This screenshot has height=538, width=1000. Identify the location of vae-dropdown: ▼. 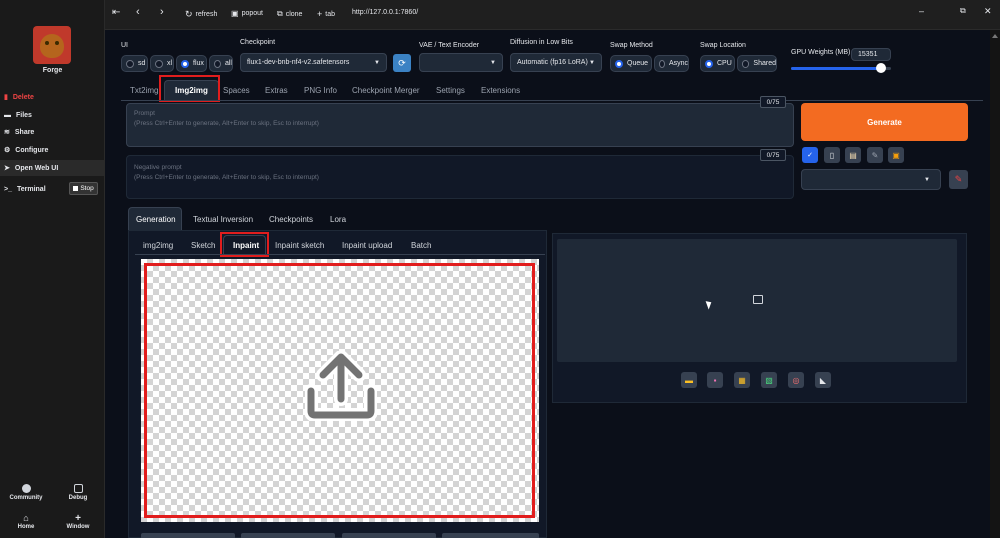
(461, 62).